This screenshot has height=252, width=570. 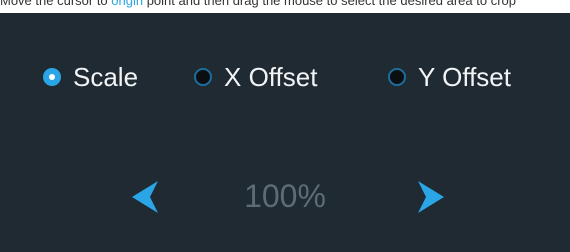 What do you see at coordinates (106, 77) in the screenshot?
I see `scale-radio-label: Scale` at bounding box center [106, 77].